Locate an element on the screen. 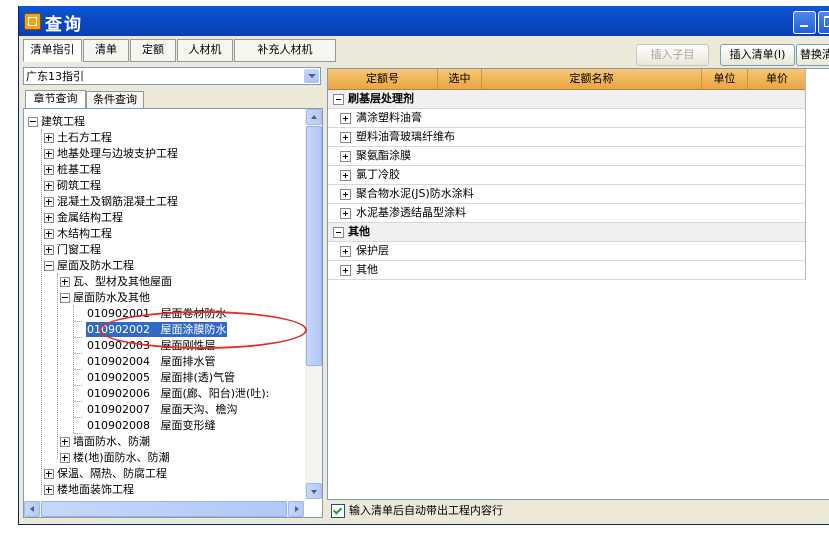 The image size is (829, 546). horizontal-scroll-thumb is located at coordinates (164, 509).